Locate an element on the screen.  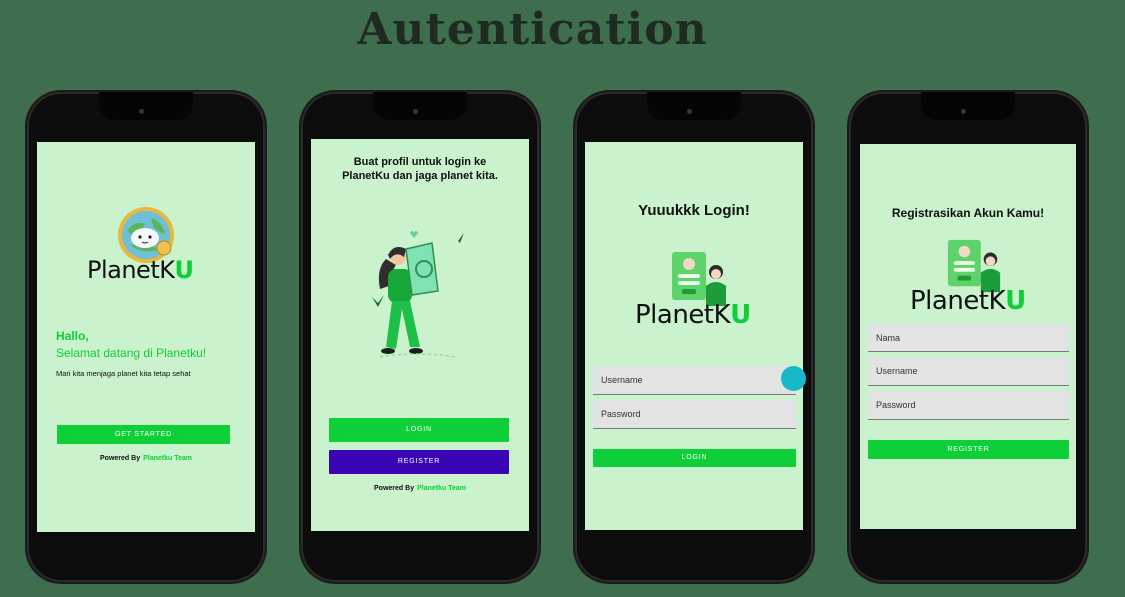
page-title: Autentication is located at coordinates (532, 29).